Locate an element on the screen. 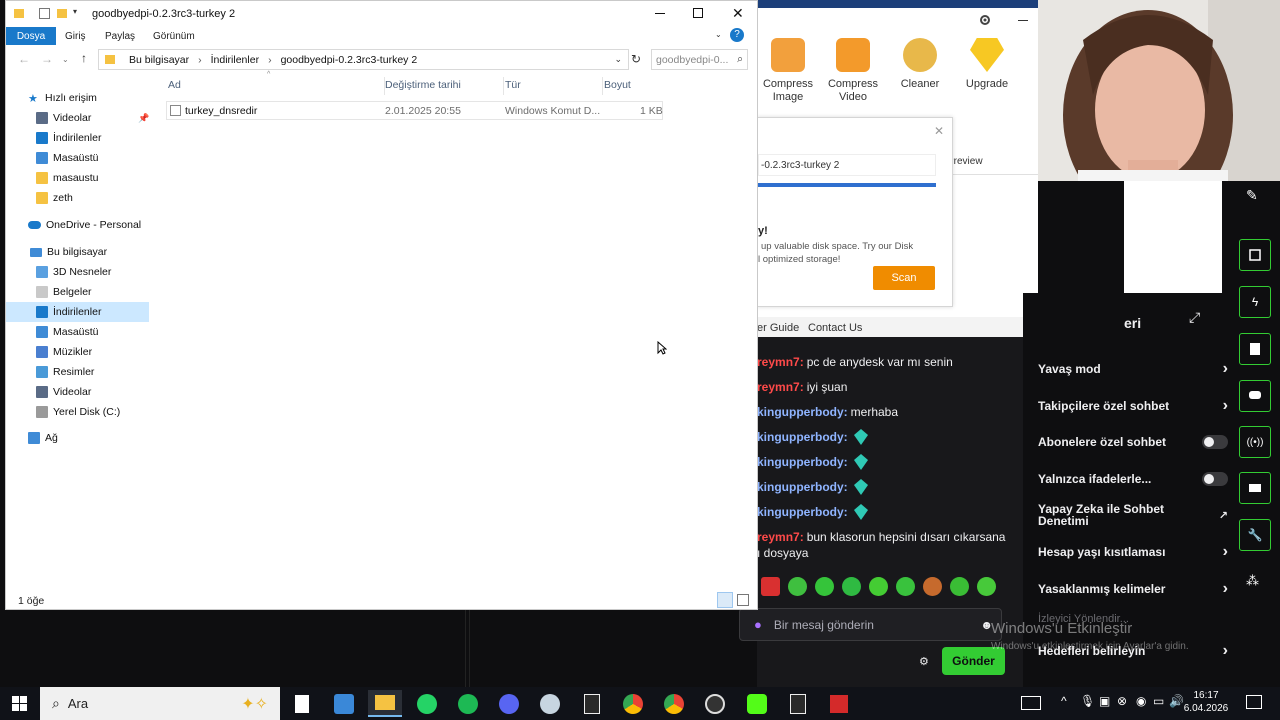 This screenshot has width=1280, height=720. customize-arrow-icon: ▾ is located at coordinates (75, 11).